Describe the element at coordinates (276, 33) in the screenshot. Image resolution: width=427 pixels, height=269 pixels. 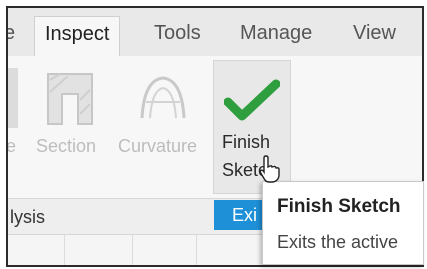
I see `tab-manage: Manage` at that location.